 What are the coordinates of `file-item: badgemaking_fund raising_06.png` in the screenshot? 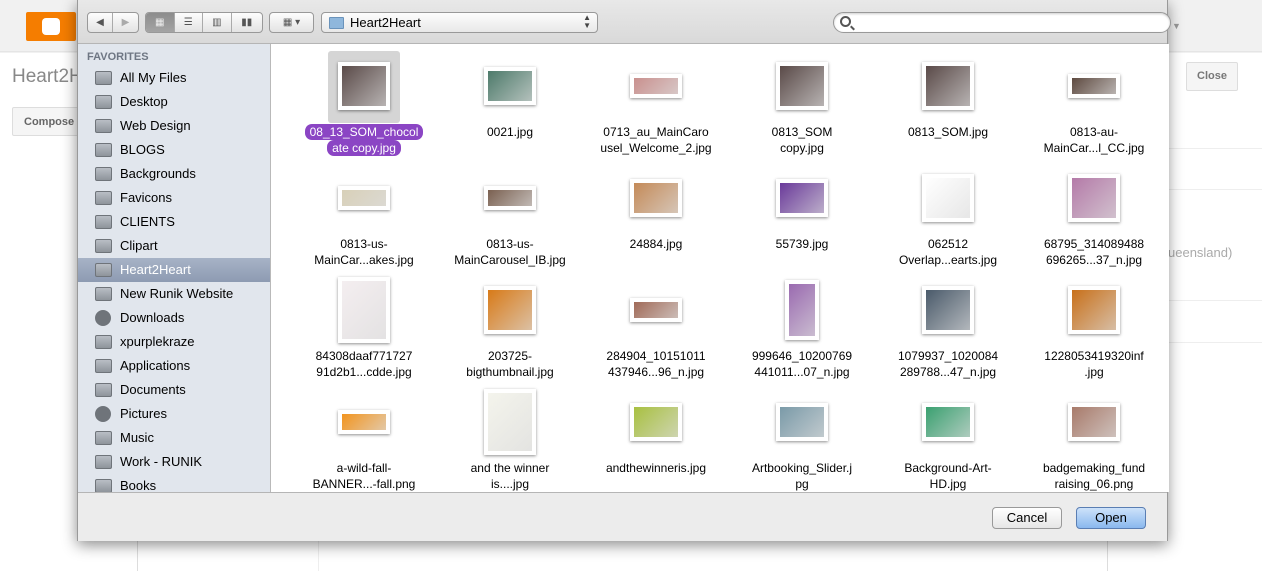 It's located at (1094, 437).